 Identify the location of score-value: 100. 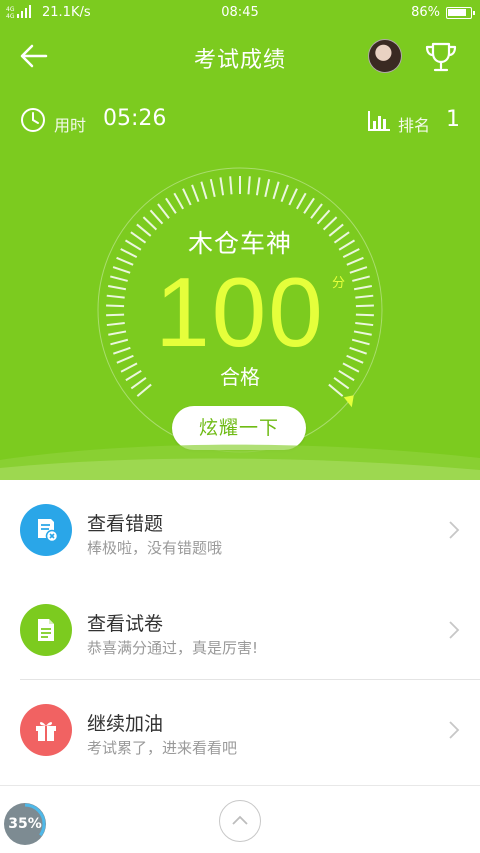
(240, 312).